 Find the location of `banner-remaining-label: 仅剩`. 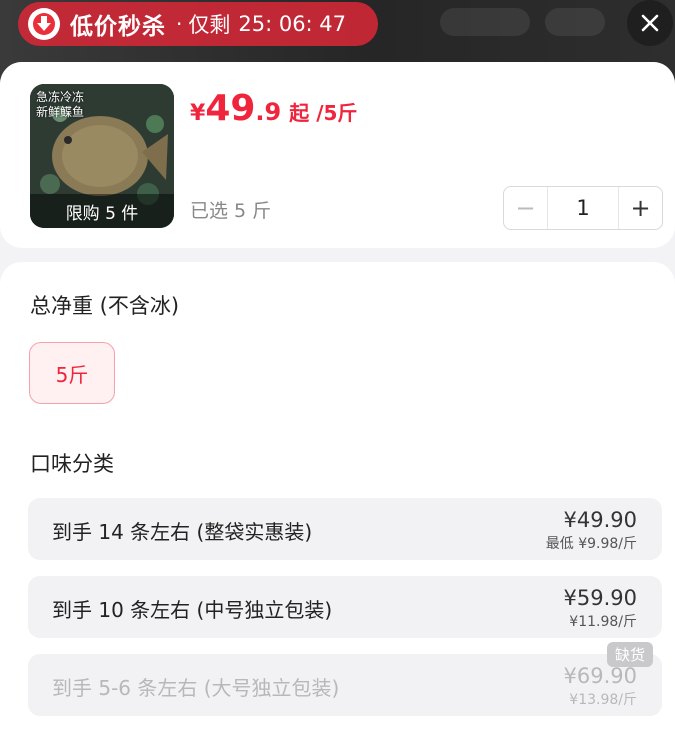

banner-remaining-label: 仅剩 is located at coordinates (209, 25).